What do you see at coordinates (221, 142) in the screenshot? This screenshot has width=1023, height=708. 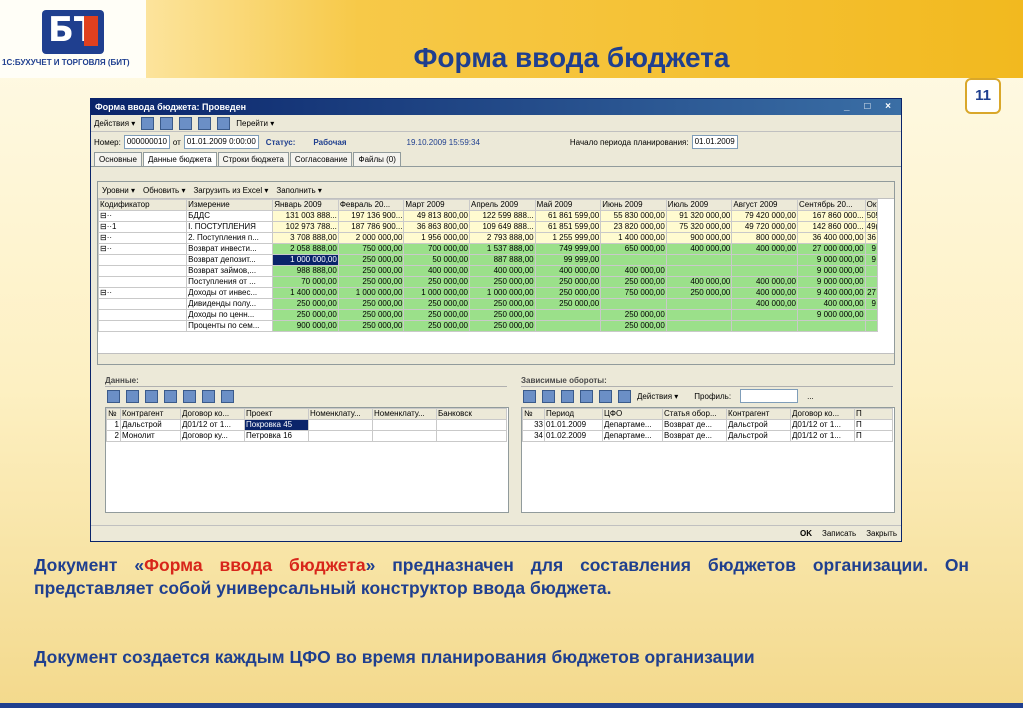 I see `date-field: 01.01.2009 0:00:00` at bounding box center [221, 142].